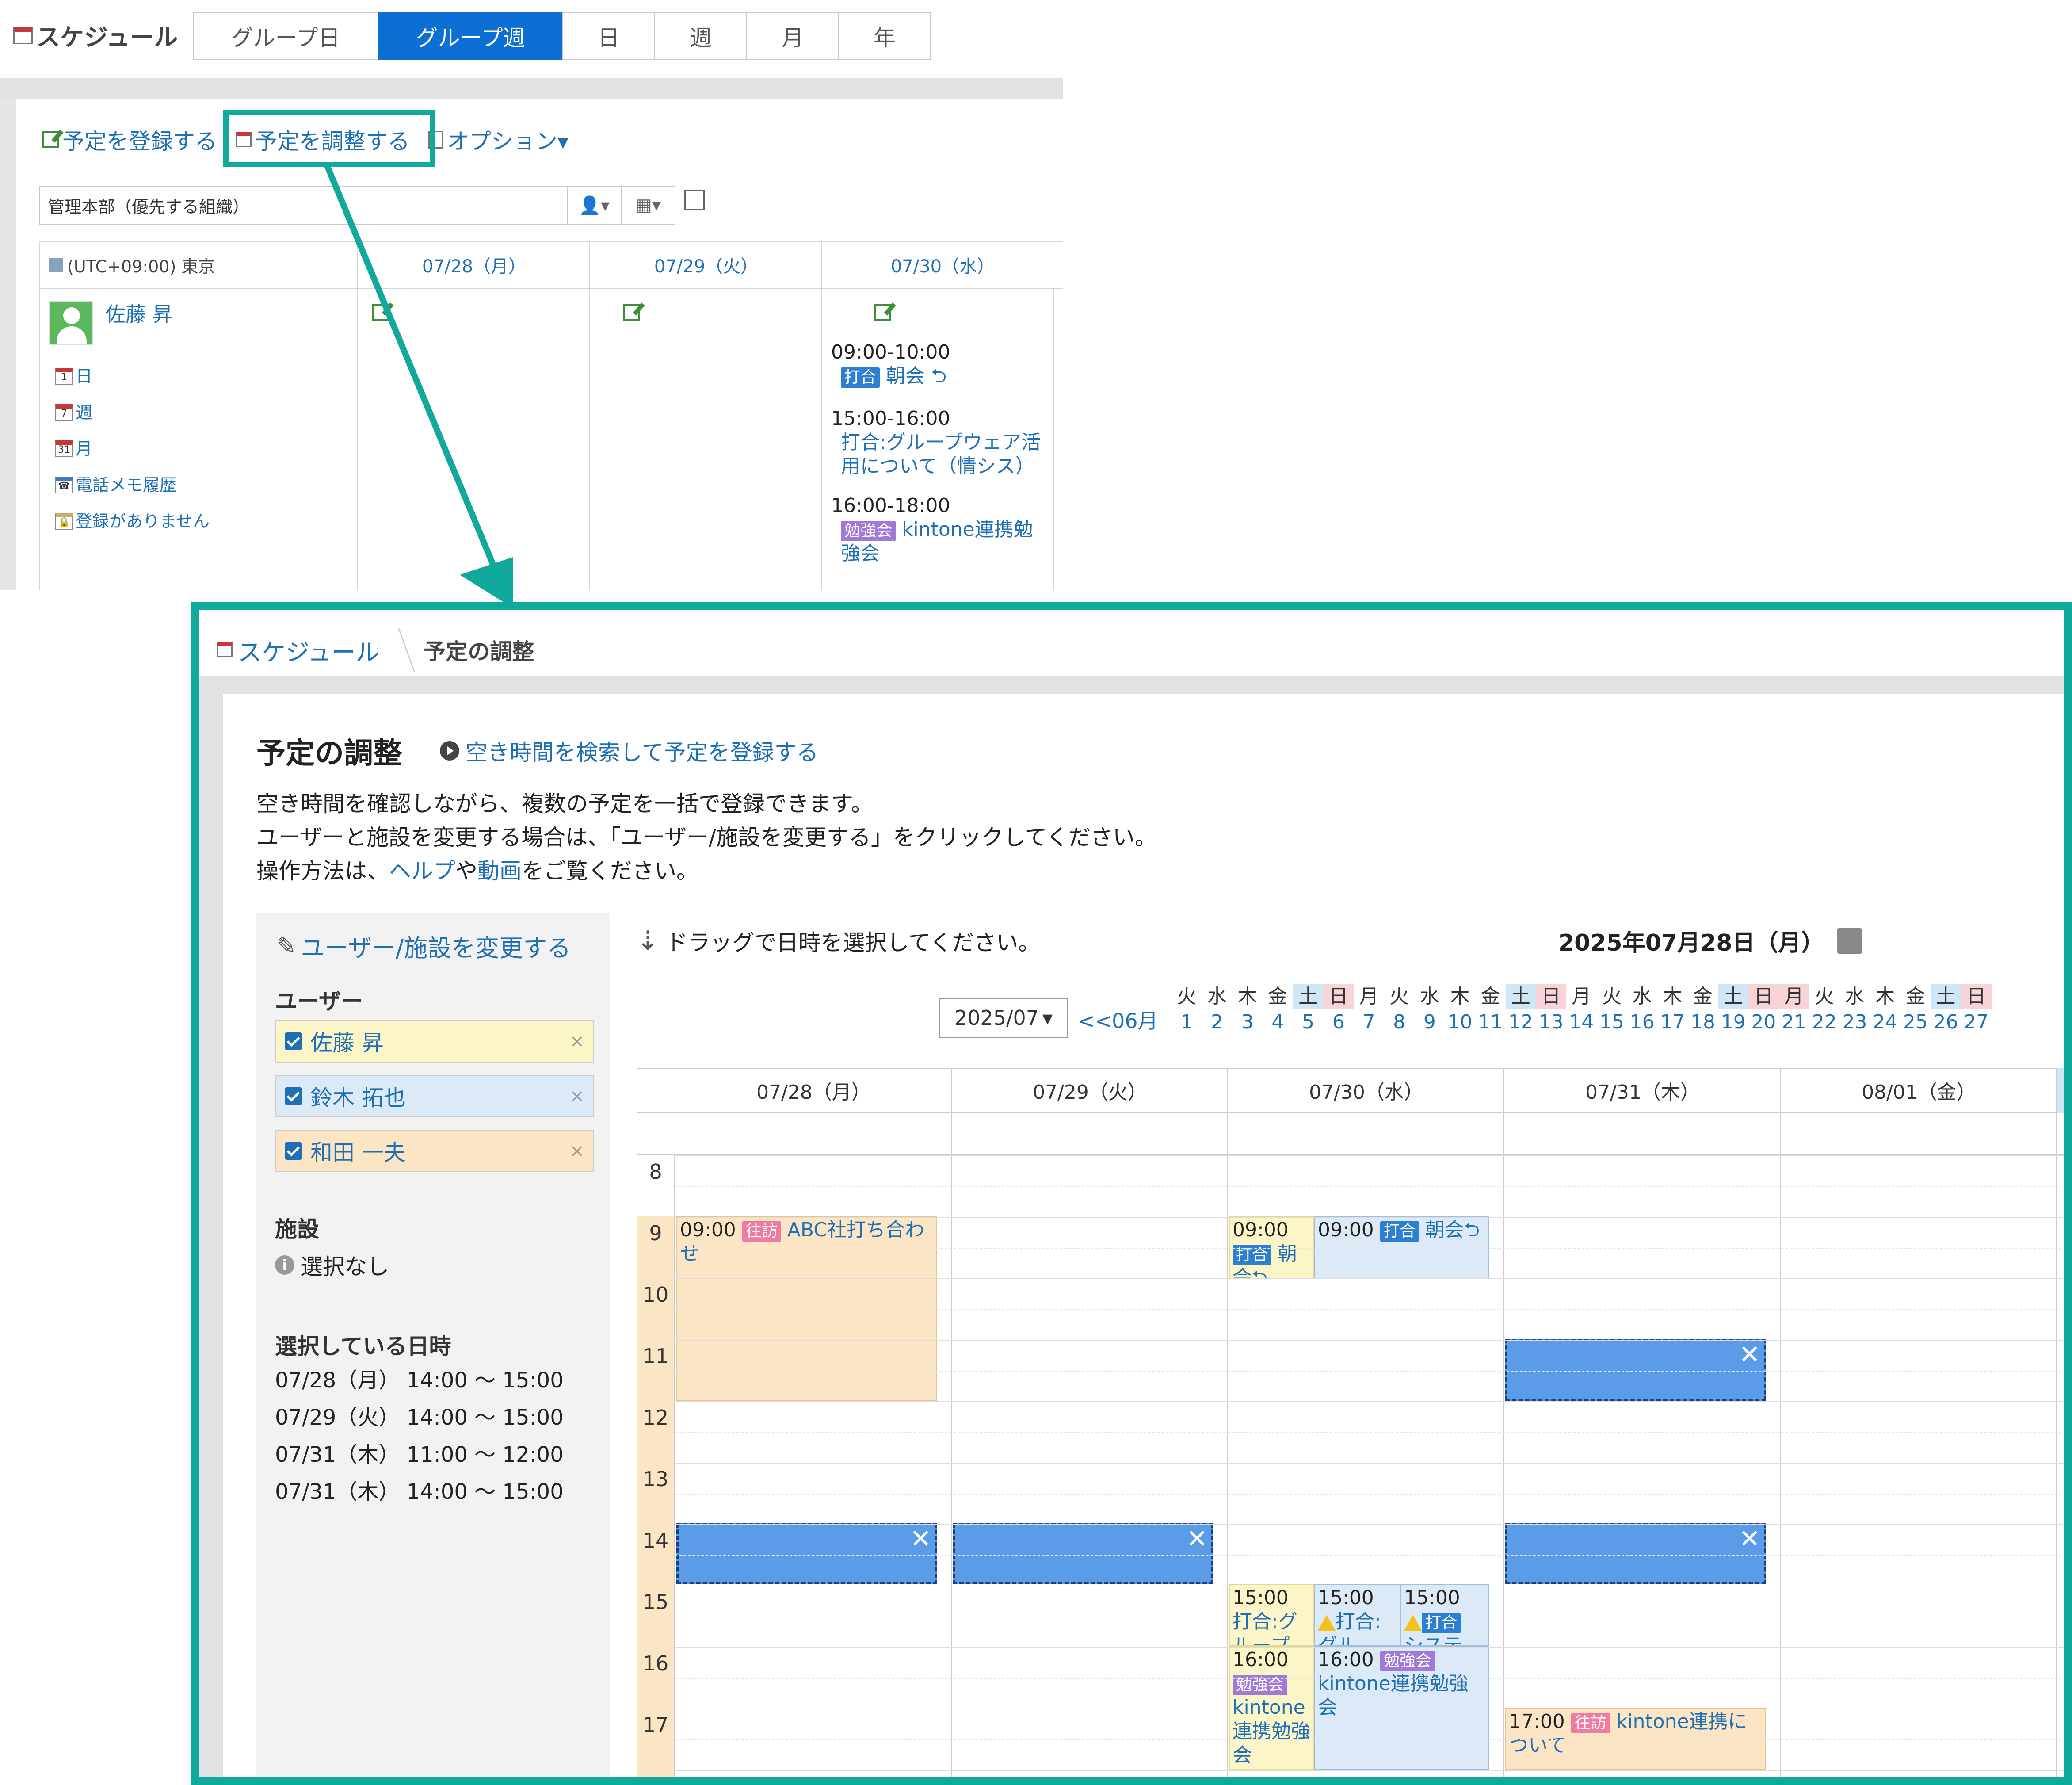  What do you see at coordinates (1357, 1615) in the screenshot?
I see `event-groupware-suzuki: 15:00 打合:グル` at bounding box center [1357, 1615].